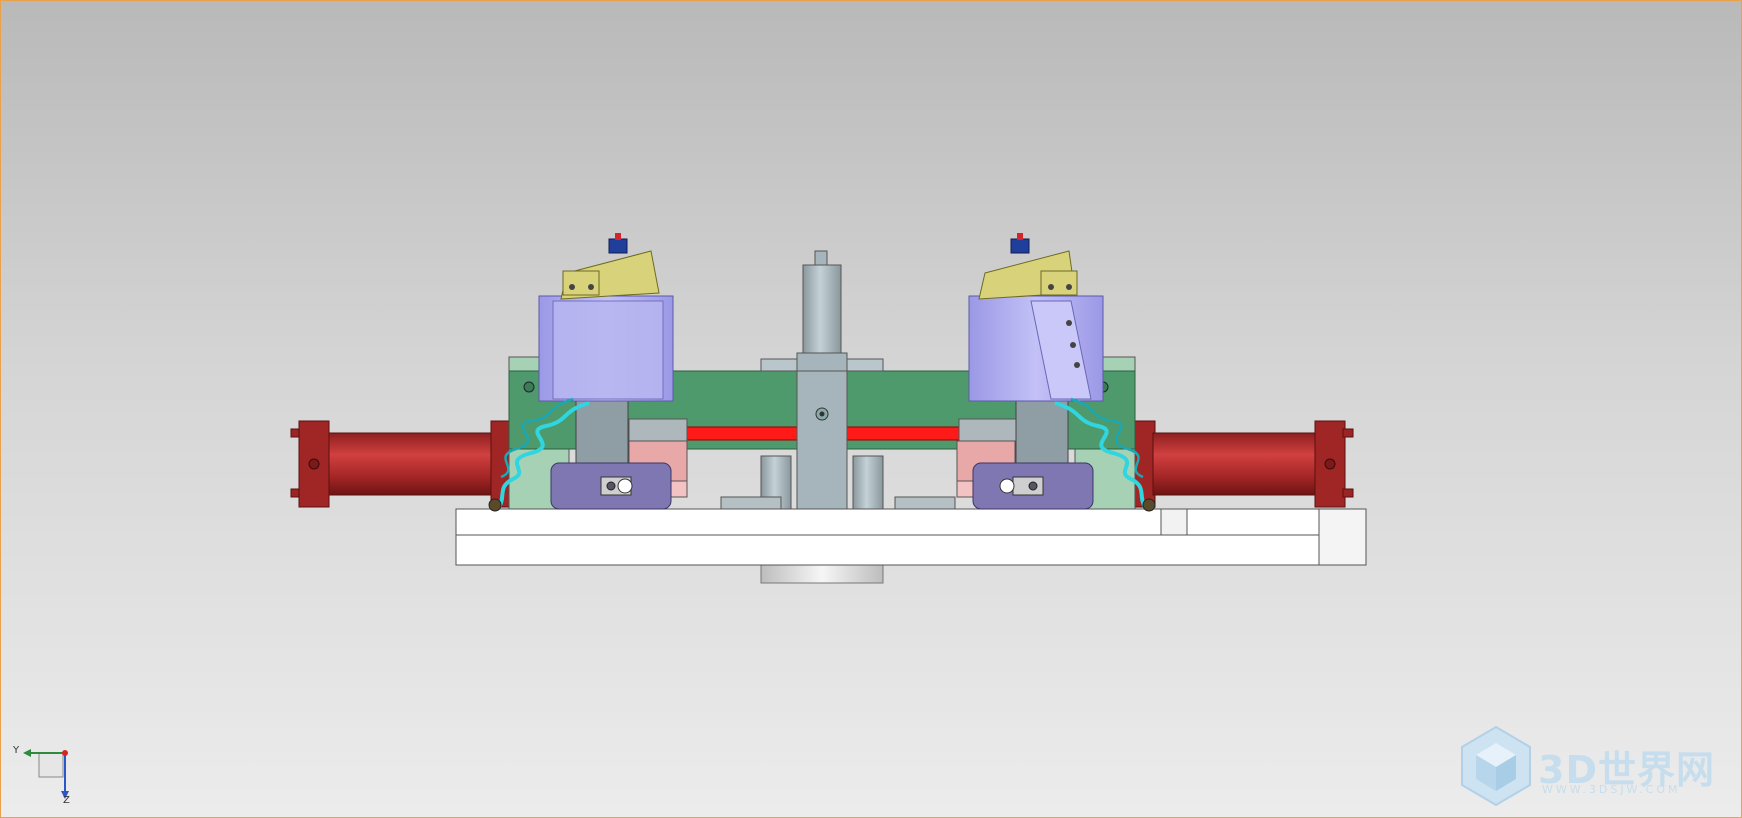 This screenshot has height=818, width=1742. What do you see at coordinates (16, 750) in the screenshot?
I see `triad-y-label: Y` at bounding box center [16, 750].